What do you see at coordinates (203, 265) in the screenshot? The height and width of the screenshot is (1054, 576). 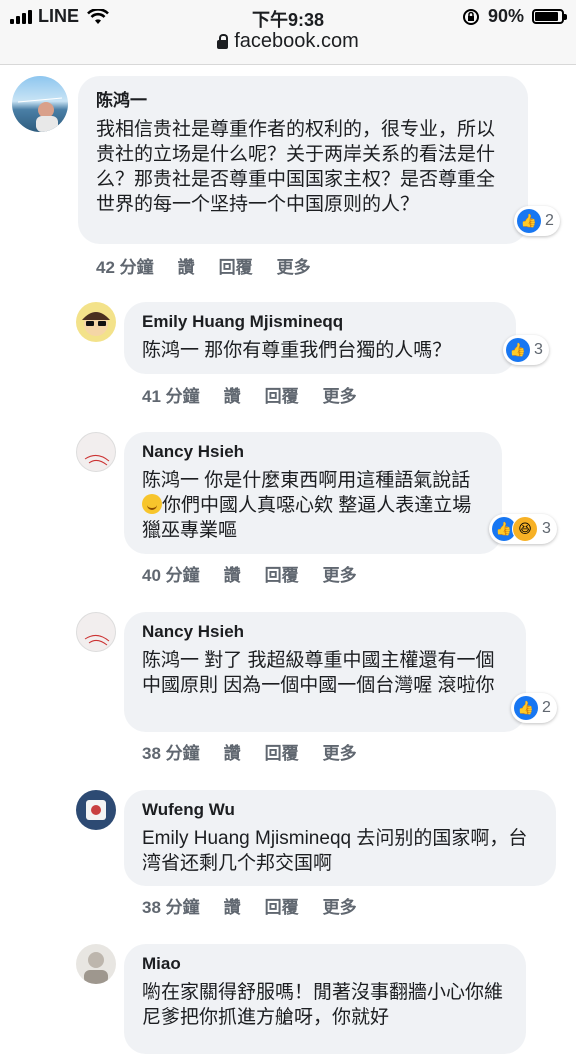 I see `comment-meta: 42 分鐘 讚 回覆 更多` at bounding box center [203, 265].